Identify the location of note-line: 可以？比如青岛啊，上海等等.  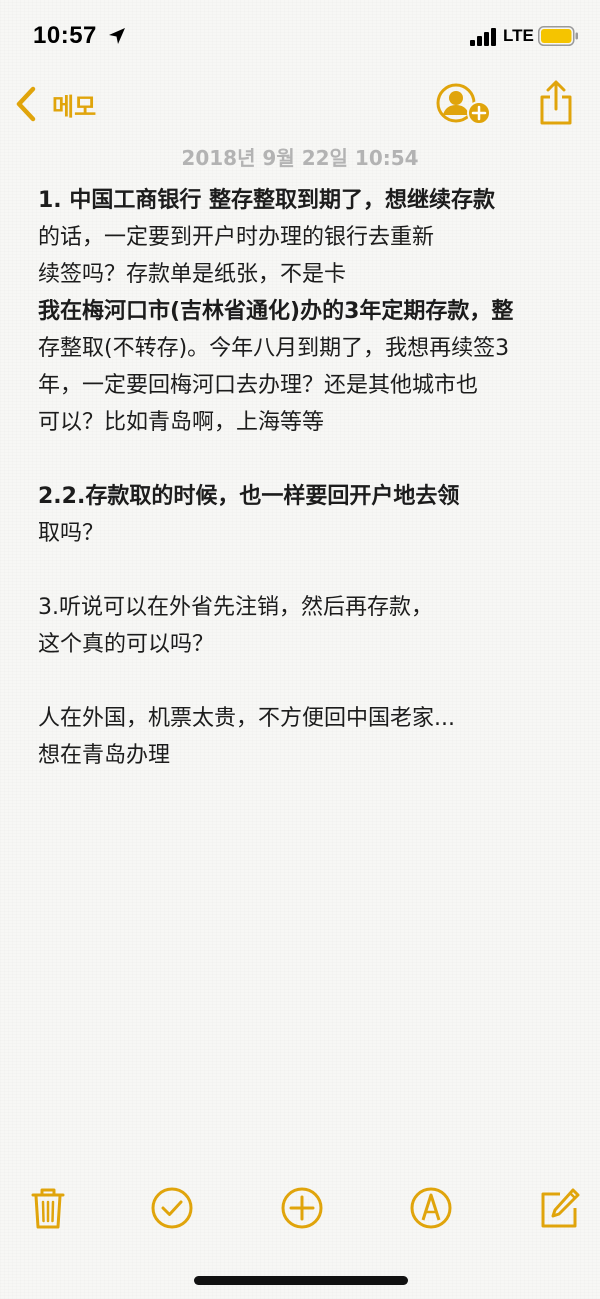
(181, 422).